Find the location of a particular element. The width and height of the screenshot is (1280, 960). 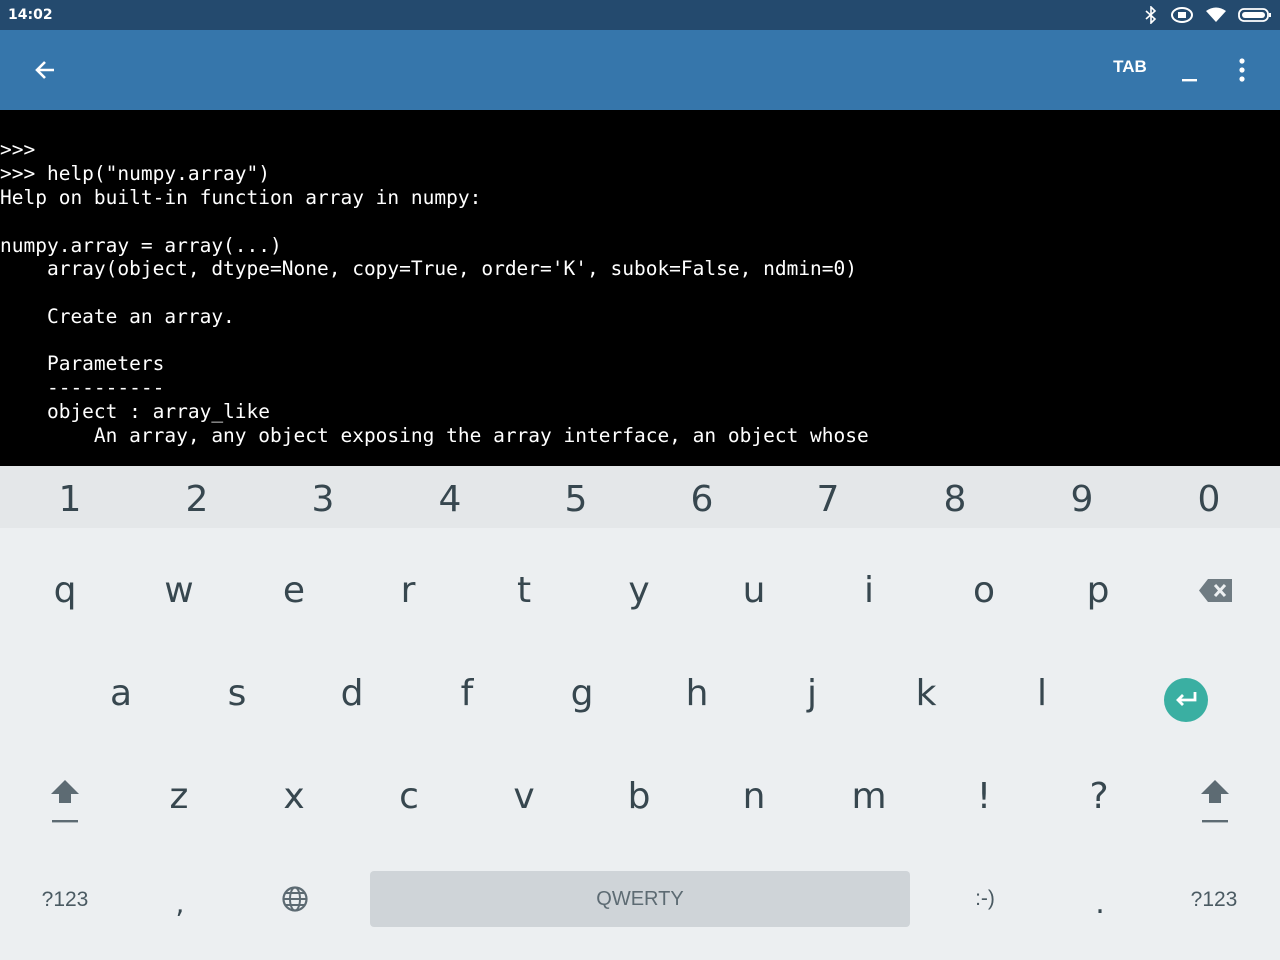

key-2: 2 is located at coordinates (197, 500).